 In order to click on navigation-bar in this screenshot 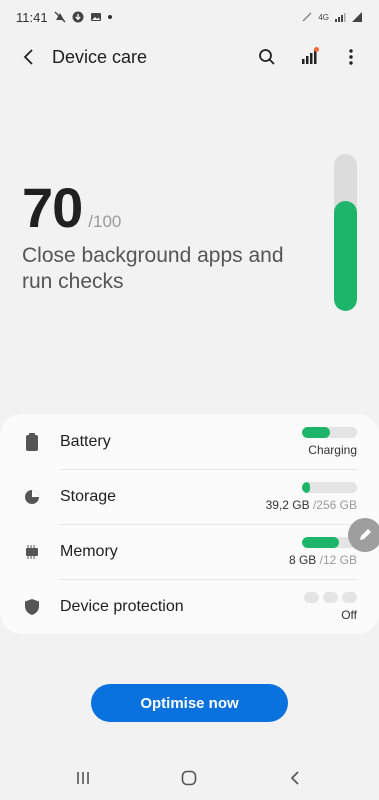, I will do `click(189, 778)`.